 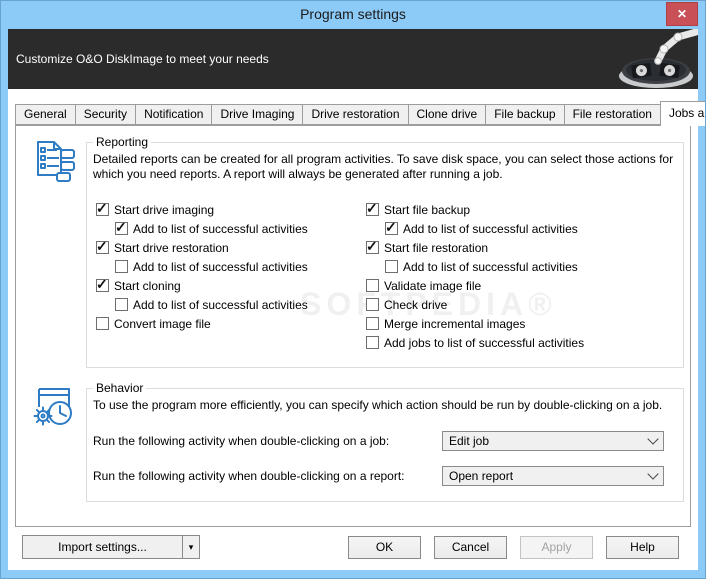 What do you see at coordinates (56, 161) in the screenshot?
I see `reporting-icon` at bounding box center [56, 161].